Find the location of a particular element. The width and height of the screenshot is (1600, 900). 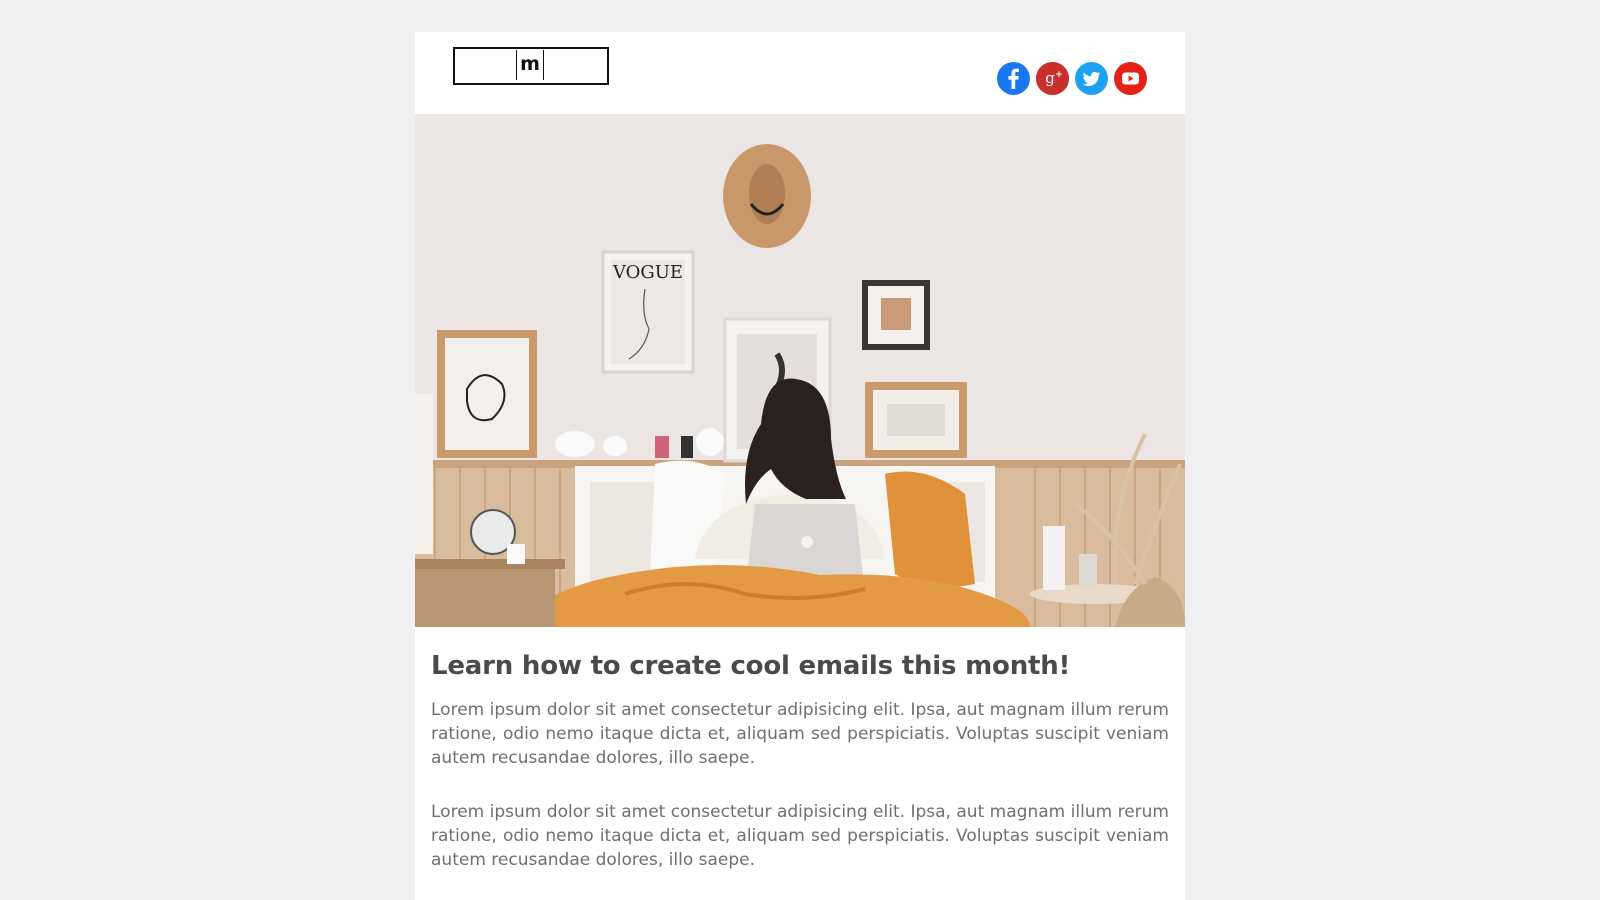

social-links: g + is located at coordinates (1072, 78).